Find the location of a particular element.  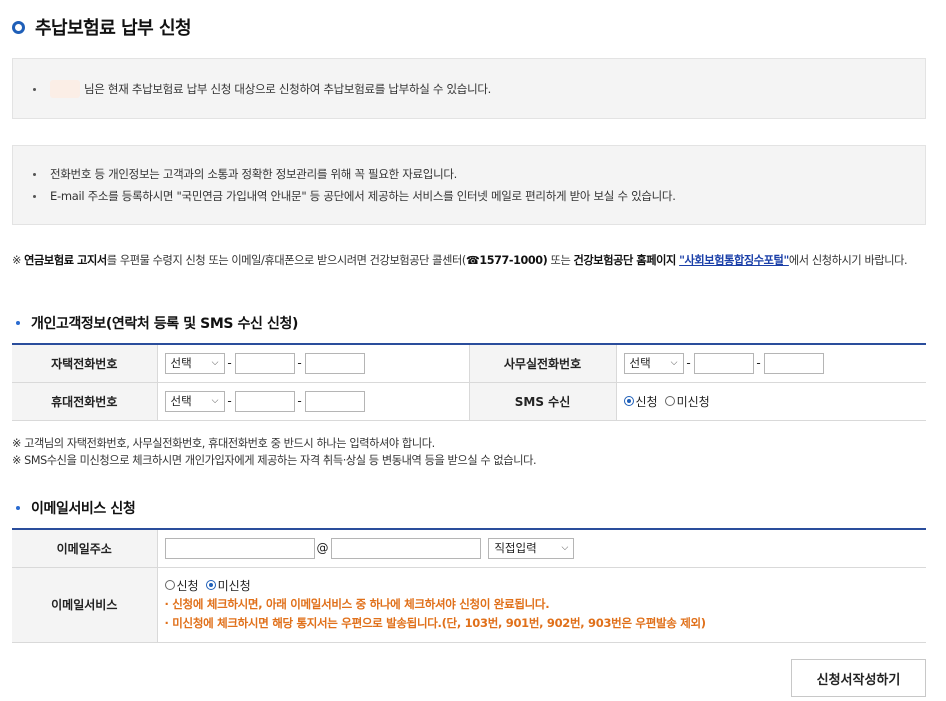

page-title: 추납보험료 납부 신청 is located at coordinates (102, 27).